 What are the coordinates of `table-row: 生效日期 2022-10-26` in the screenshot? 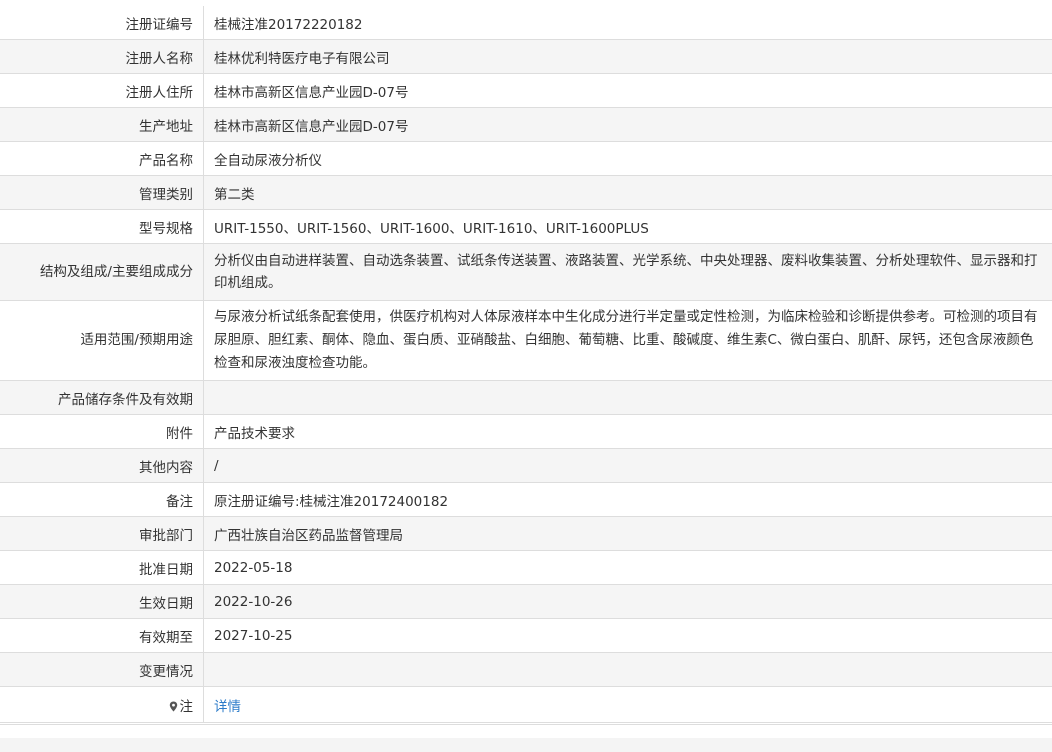 It's located at (526, 601).